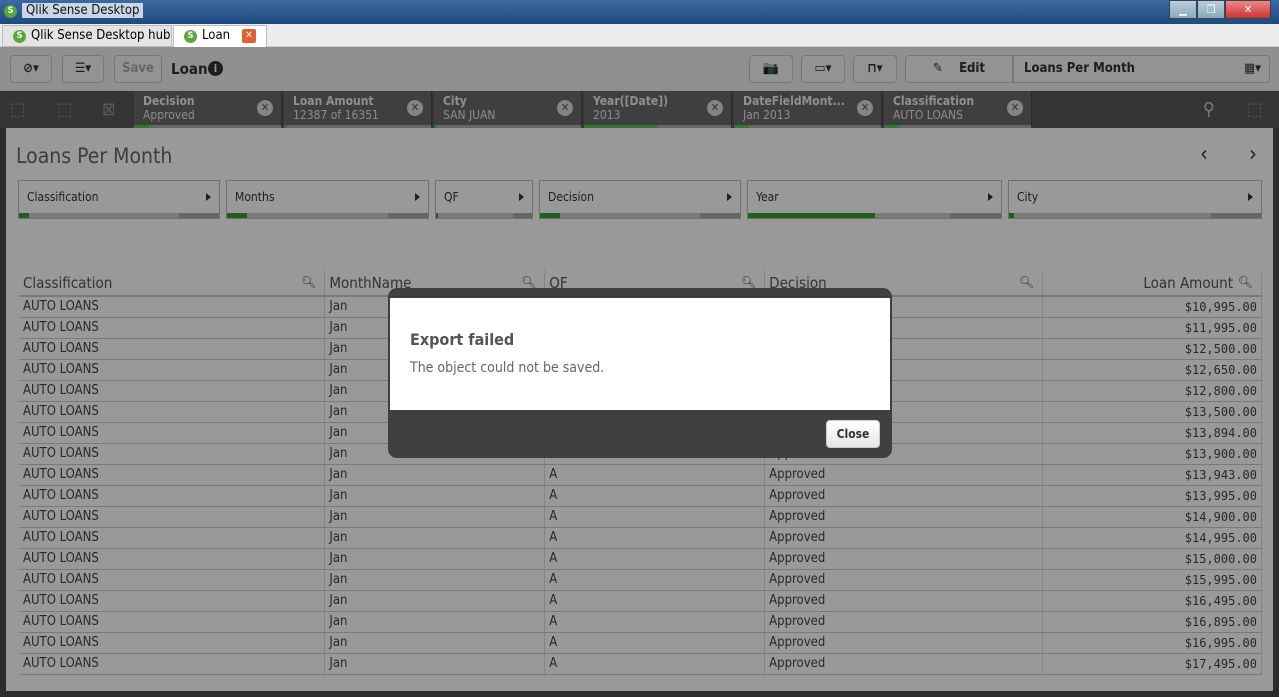 The height and width of the screenshot is (697, 1279). What do you see at coordinates (462, 339) in the screenshot?
I see `dialog-title: Export failed` at bounding box center [462, 339].